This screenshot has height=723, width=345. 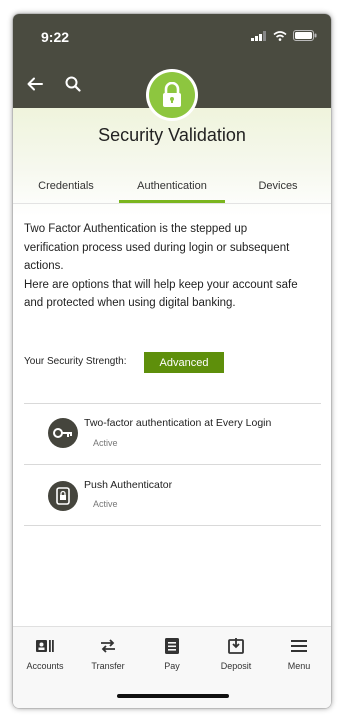 I want to click on status-icons, so click(x=284, y=35).